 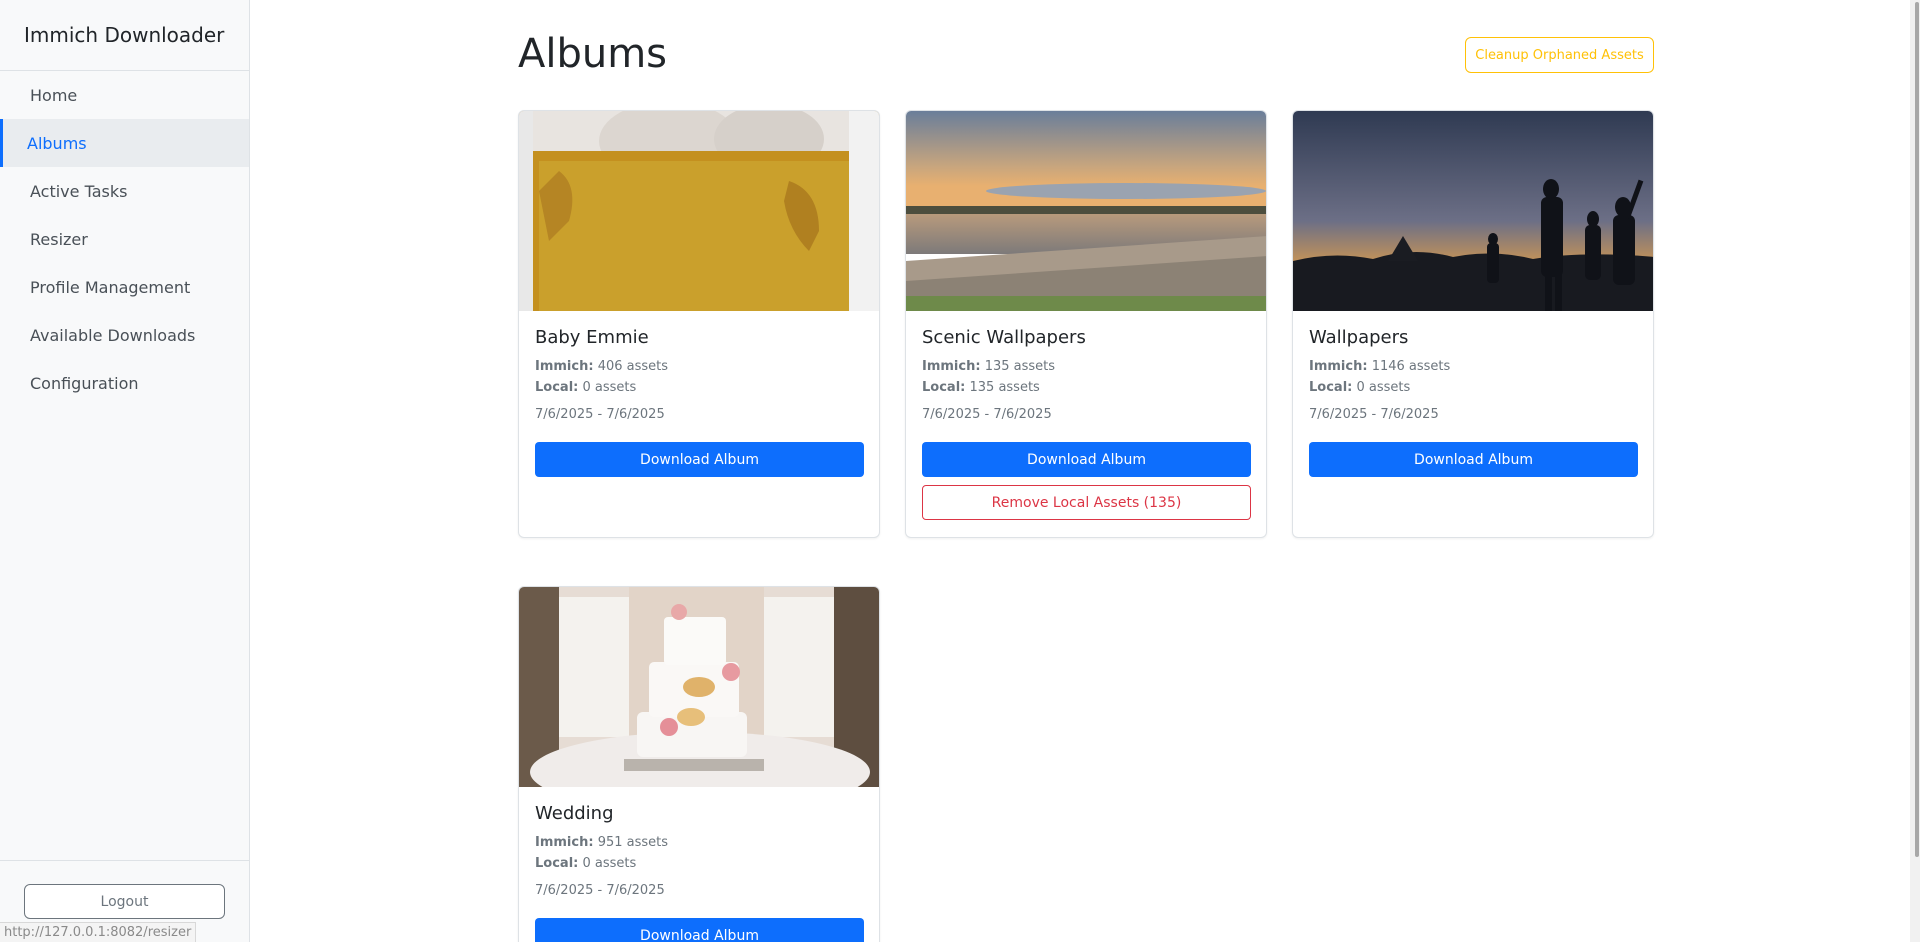 I want to click on cleanup-orphaned-assets-button: Cleanup Orphaned Assets, so click(x=1559, y=55).